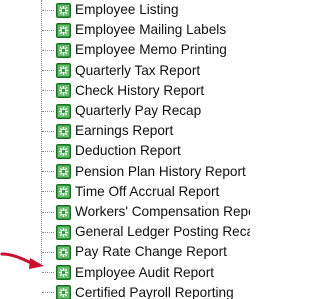  What do you see at coordinates (145, 272) in the screenshot?
I see `tree-item-label: Employee Audit Report` at bounding box center [145, 272].